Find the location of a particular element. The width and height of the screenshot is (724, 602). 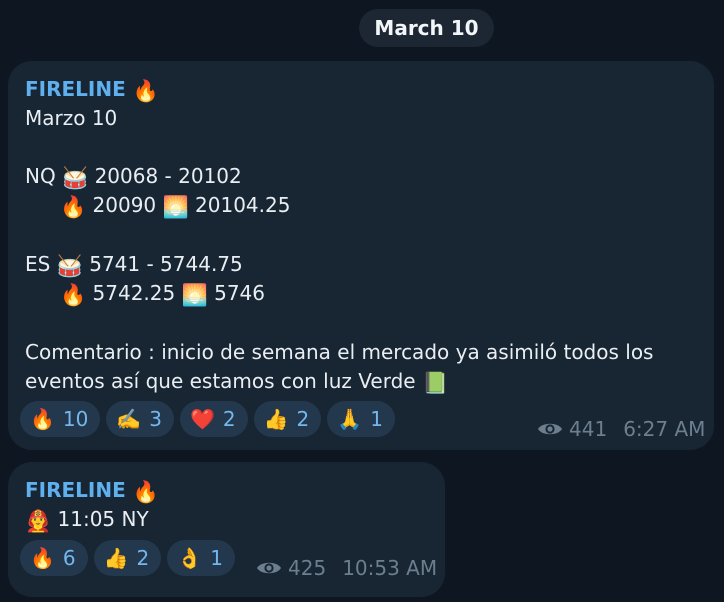

message-text: 5746 is located at coordinates (240, 293).